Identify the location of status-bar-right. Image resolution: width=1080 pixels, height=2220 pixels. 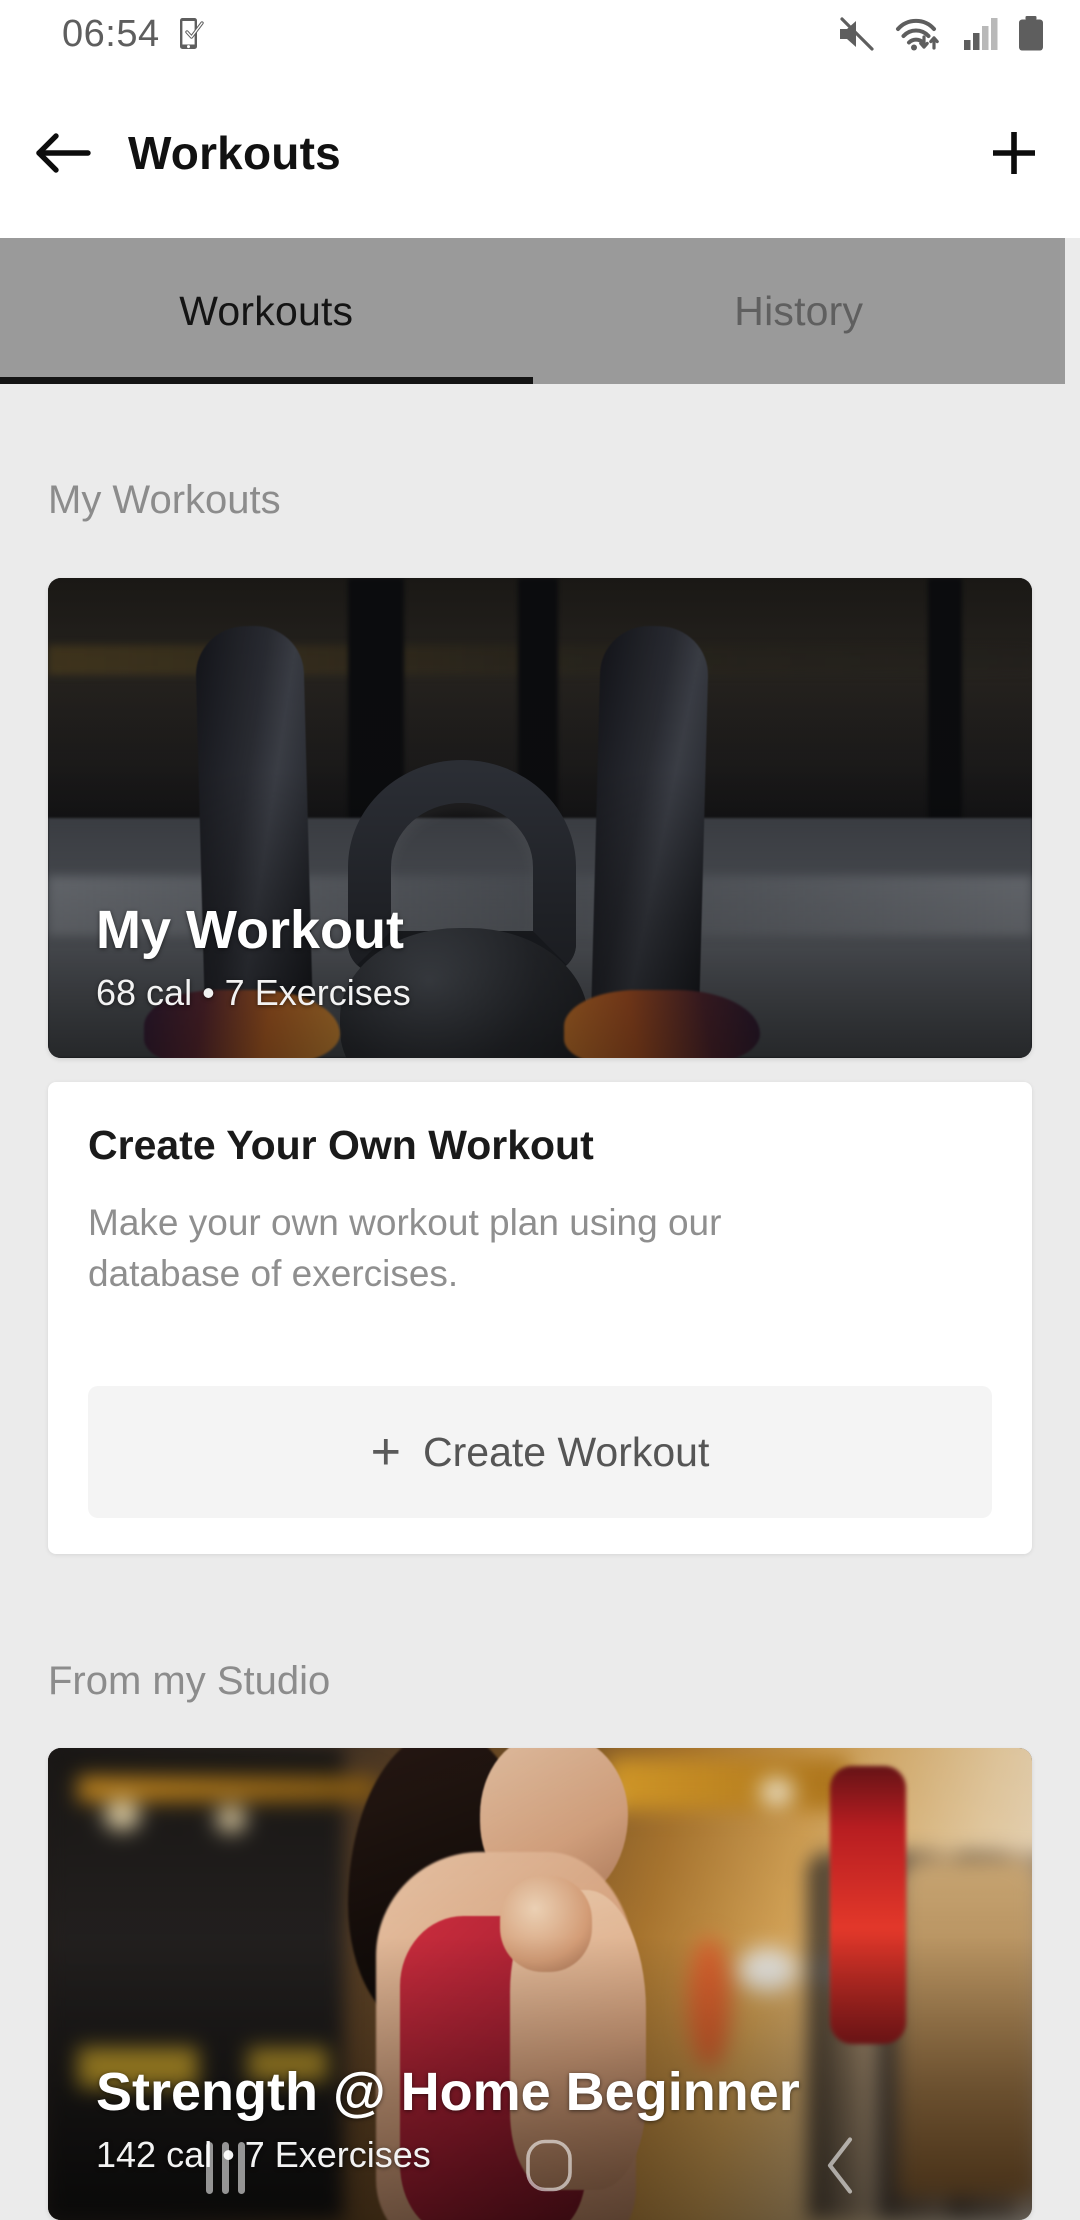
(941, 34).